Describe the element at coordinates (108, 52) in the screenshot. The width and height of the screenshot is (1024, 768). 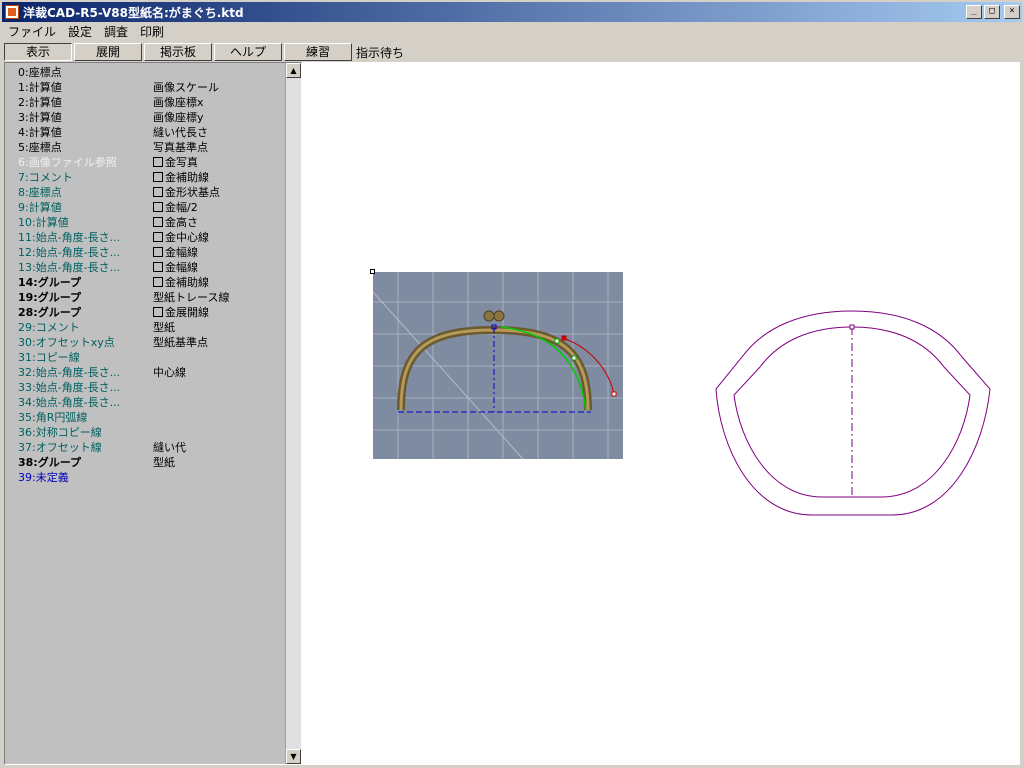
I see `expand-button: 展開` at that location.